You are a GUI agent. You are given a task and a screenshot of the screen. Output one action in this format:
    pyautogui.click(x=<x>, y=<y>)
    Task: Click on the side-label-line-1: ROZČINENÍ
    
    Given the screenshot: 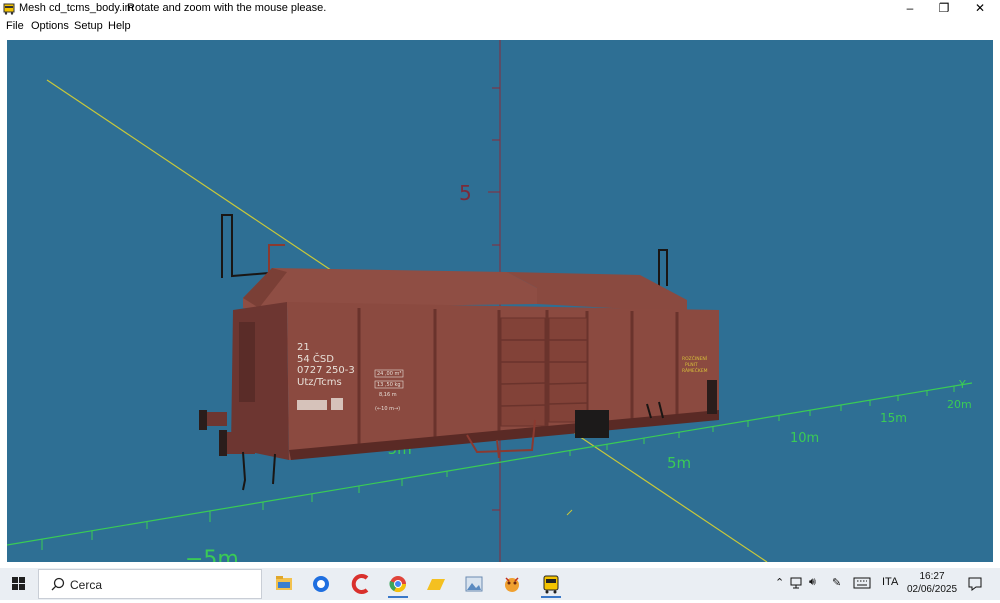 What is the action you would take?
    pyautogui.click(x=695, y=358)
    